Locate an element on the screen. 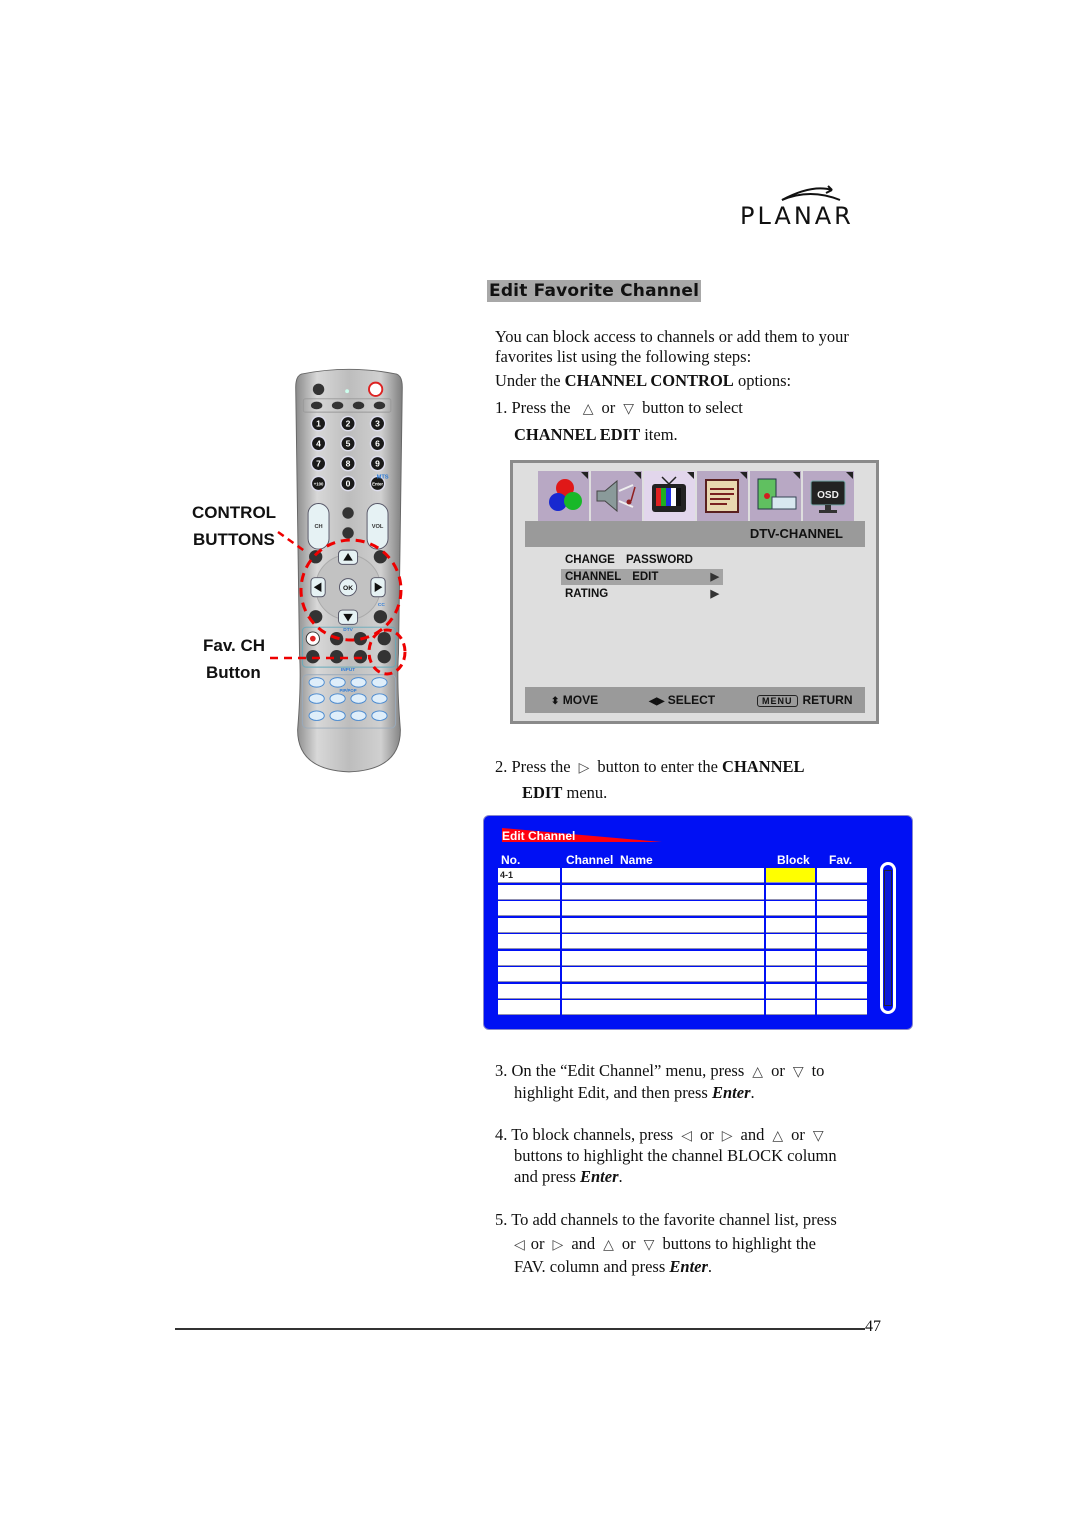 The width and height of the screenshot is (1080, 1526). menu-key-icon: MENU is located at coordinates (777, 701).